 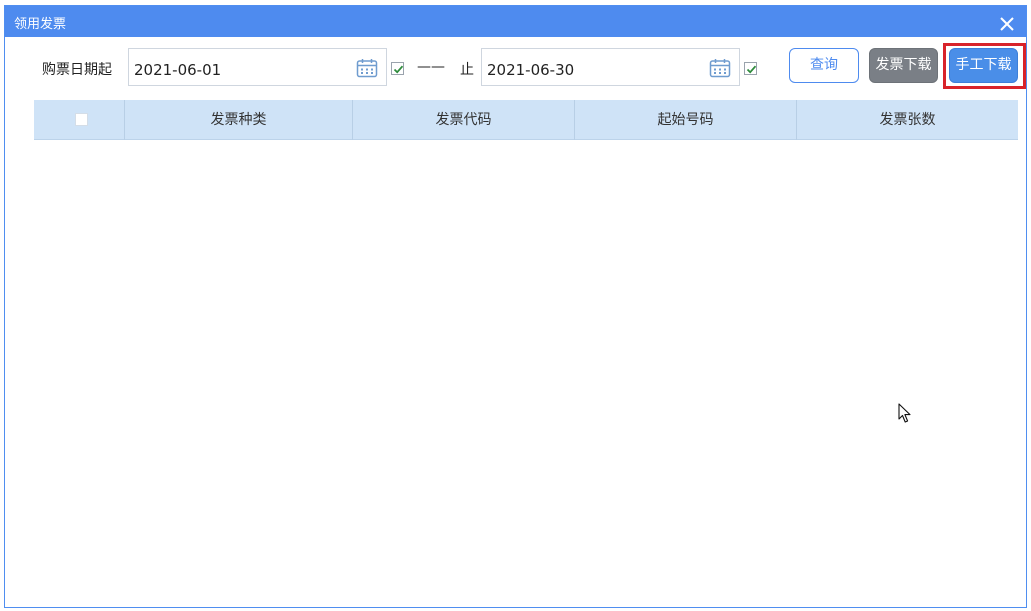 I want to click on select-all-checkbox, so click(x=81, y=119).